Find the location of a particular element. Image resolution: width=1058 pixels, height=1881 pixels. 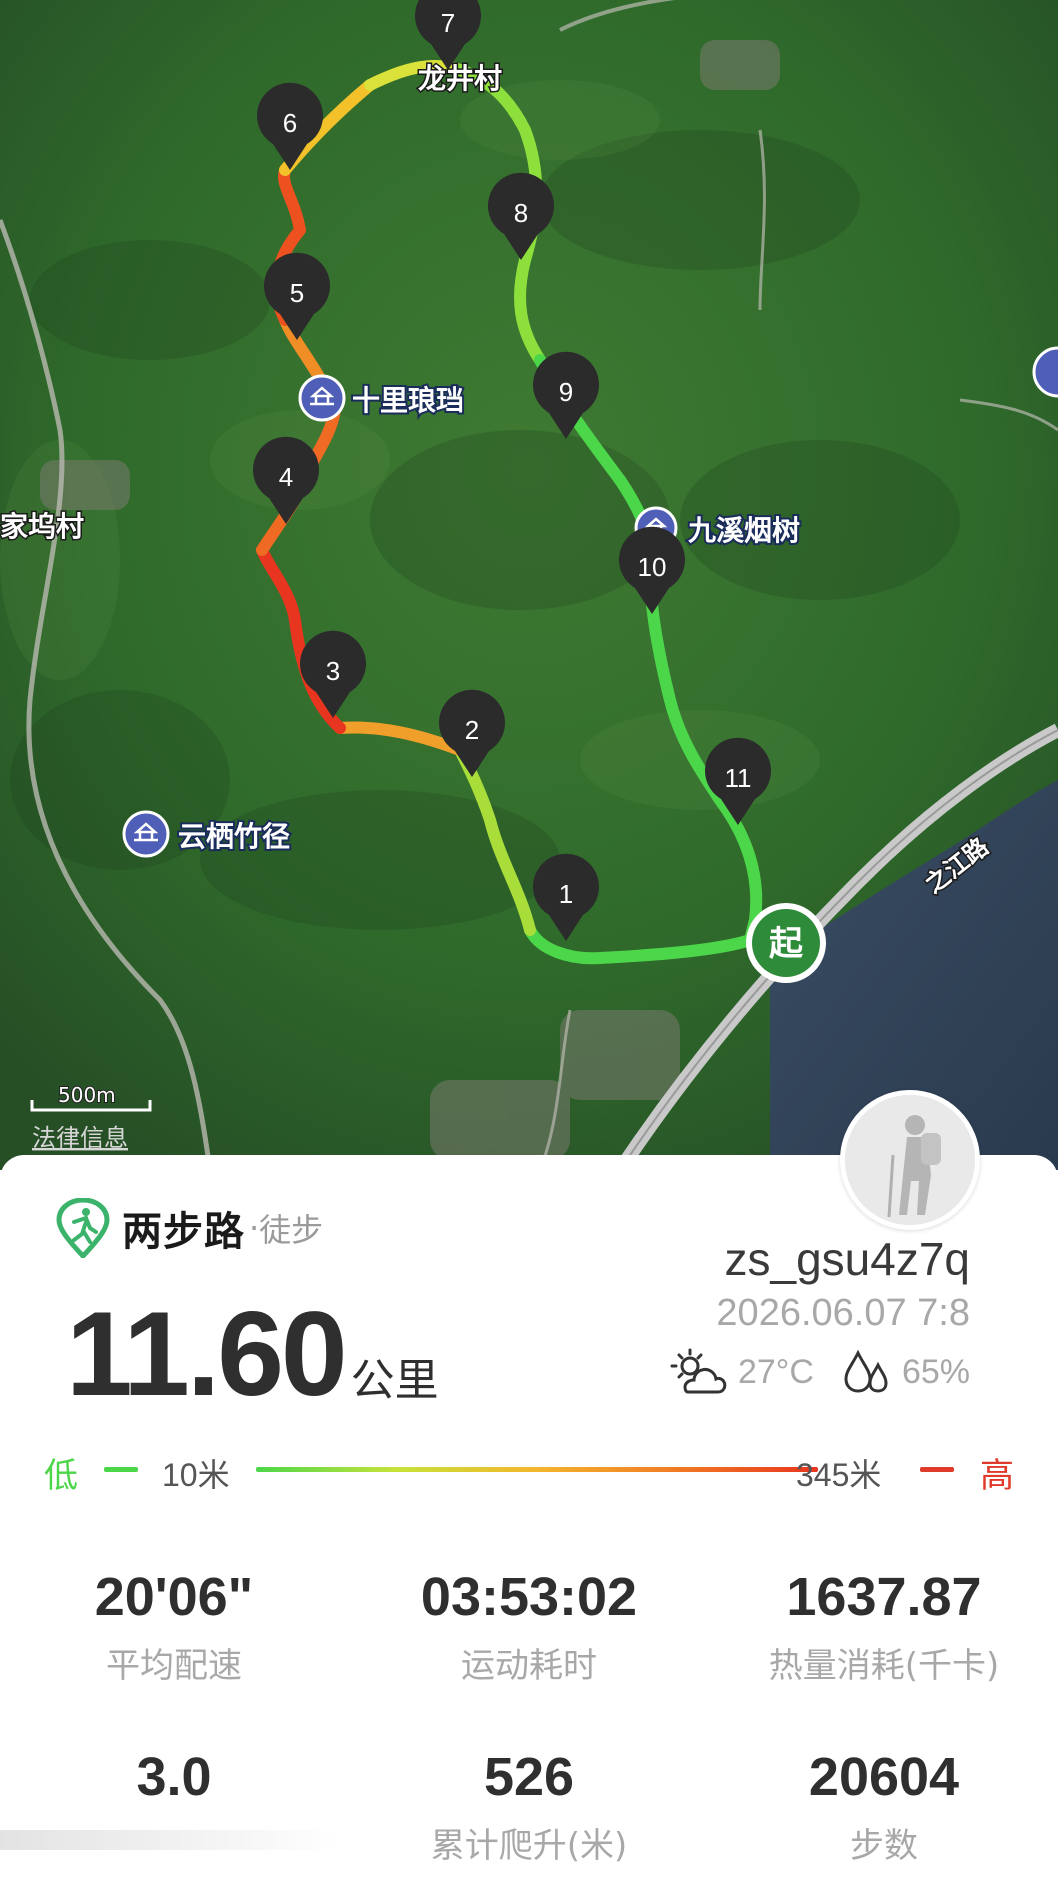

activity-datetime: 2026.06.07 7:8 is located at coordinates (843, 1313).